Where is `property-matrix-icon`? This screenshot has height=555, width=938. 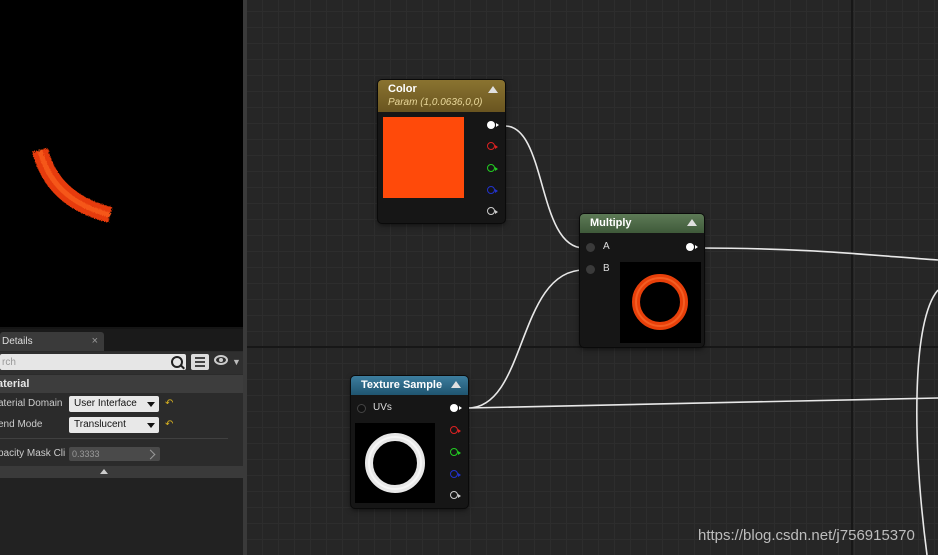 property-matrix-icon is located at coordinates (200, 362).